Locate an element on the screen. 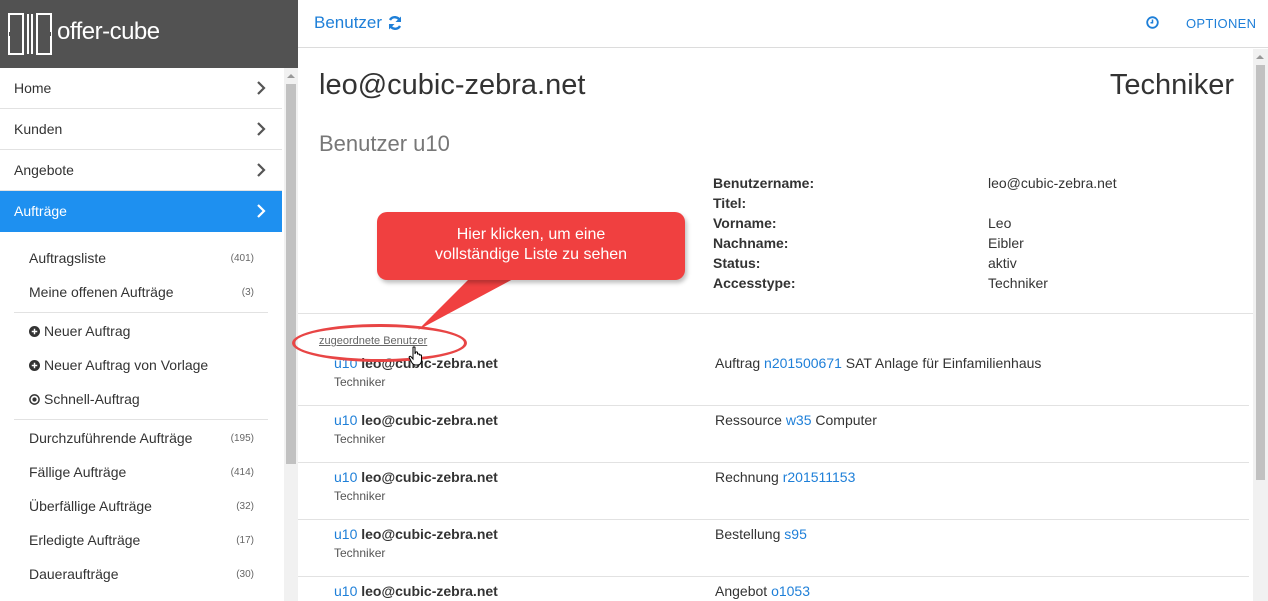  subnav-item-neuer-auftrag-vorlage: Neuer Auftrag von Vorlage is located at coordinates (141, 365).